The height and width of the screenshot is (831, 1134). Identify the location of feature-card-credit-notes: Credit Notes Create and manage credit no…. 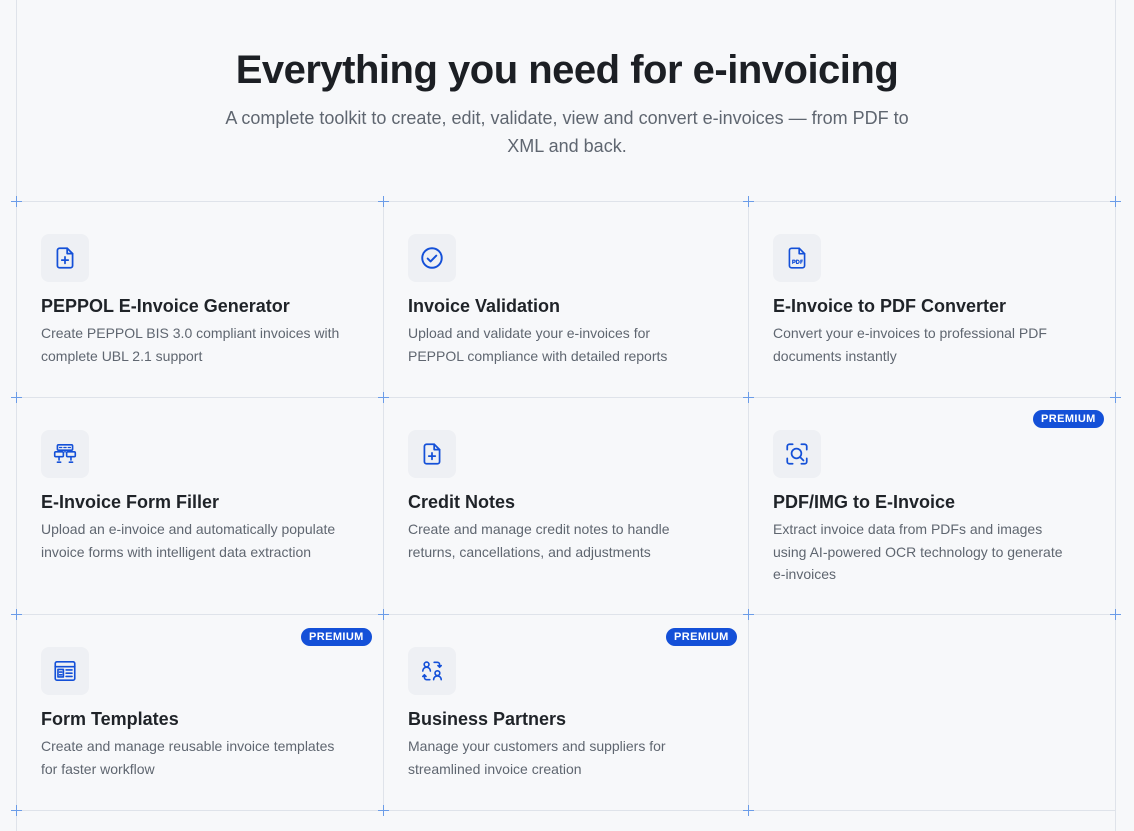
(566, 496).